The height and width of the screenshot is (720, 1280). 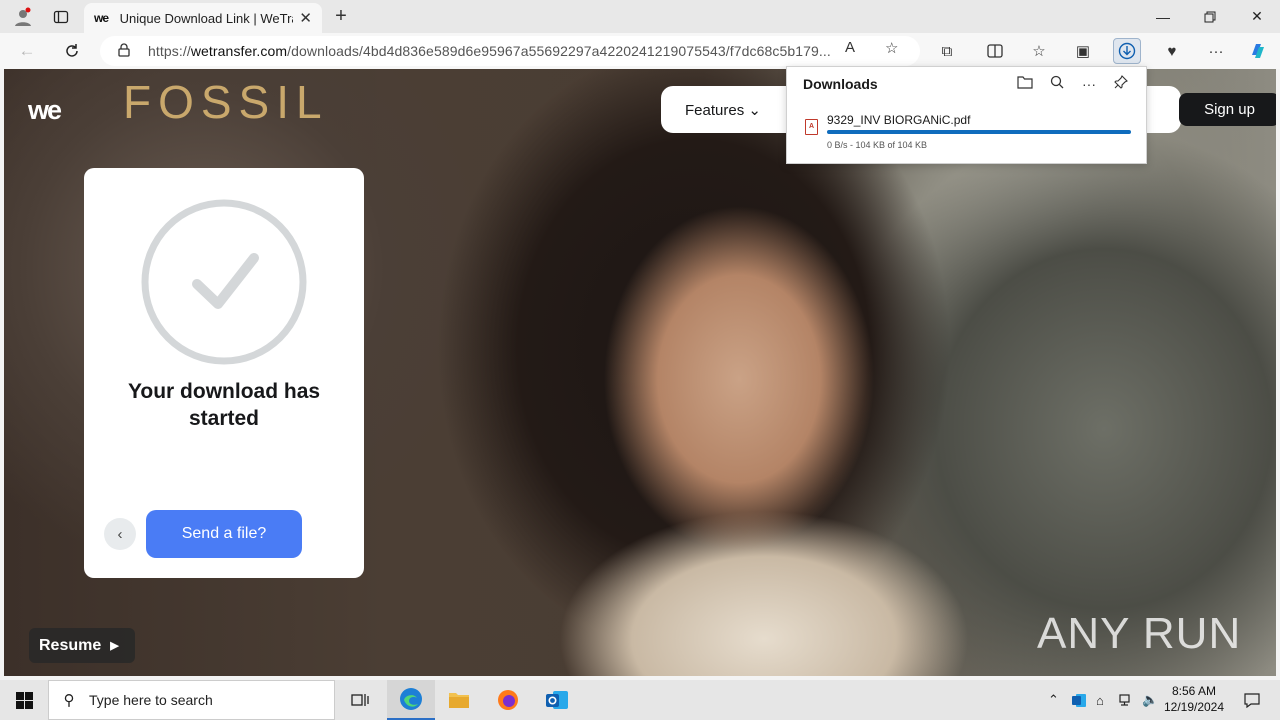 I want to click on favorites-icon: ☆, so click(x=1039, y=51).